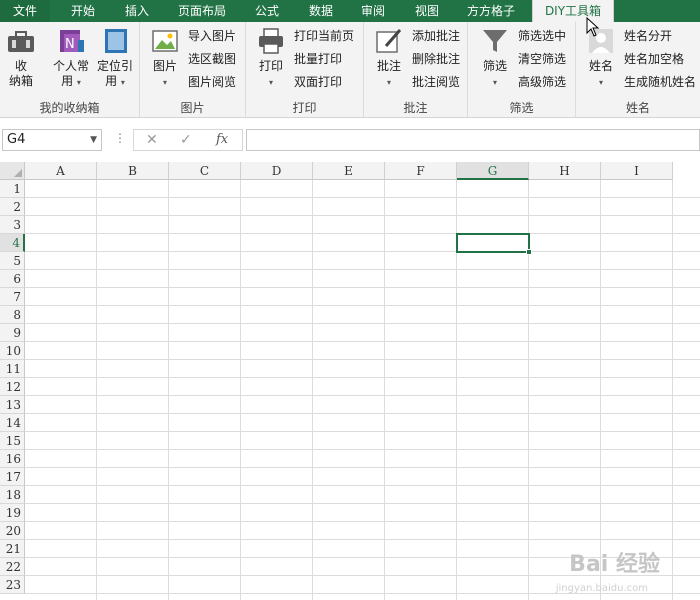 The image size is (700, 600). What do you see at coordinates (222, 140) in the screenshot?
I see `insert-function-icon: fx` at bounding box center [222, 140].